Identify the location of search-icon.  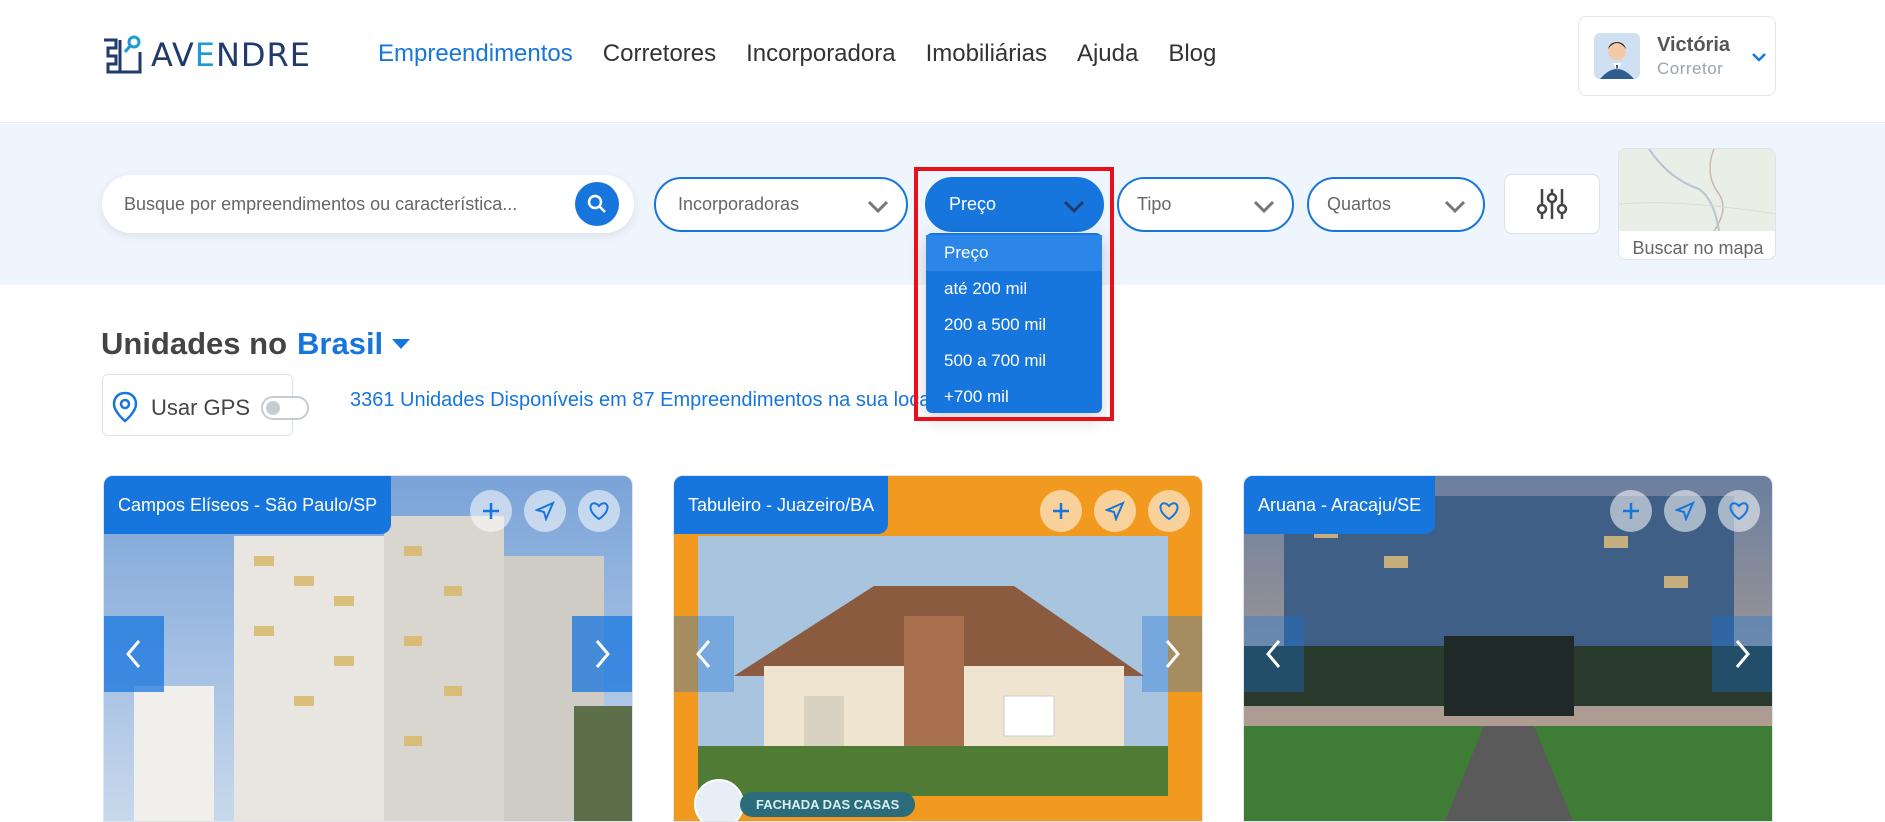
(596, 203).